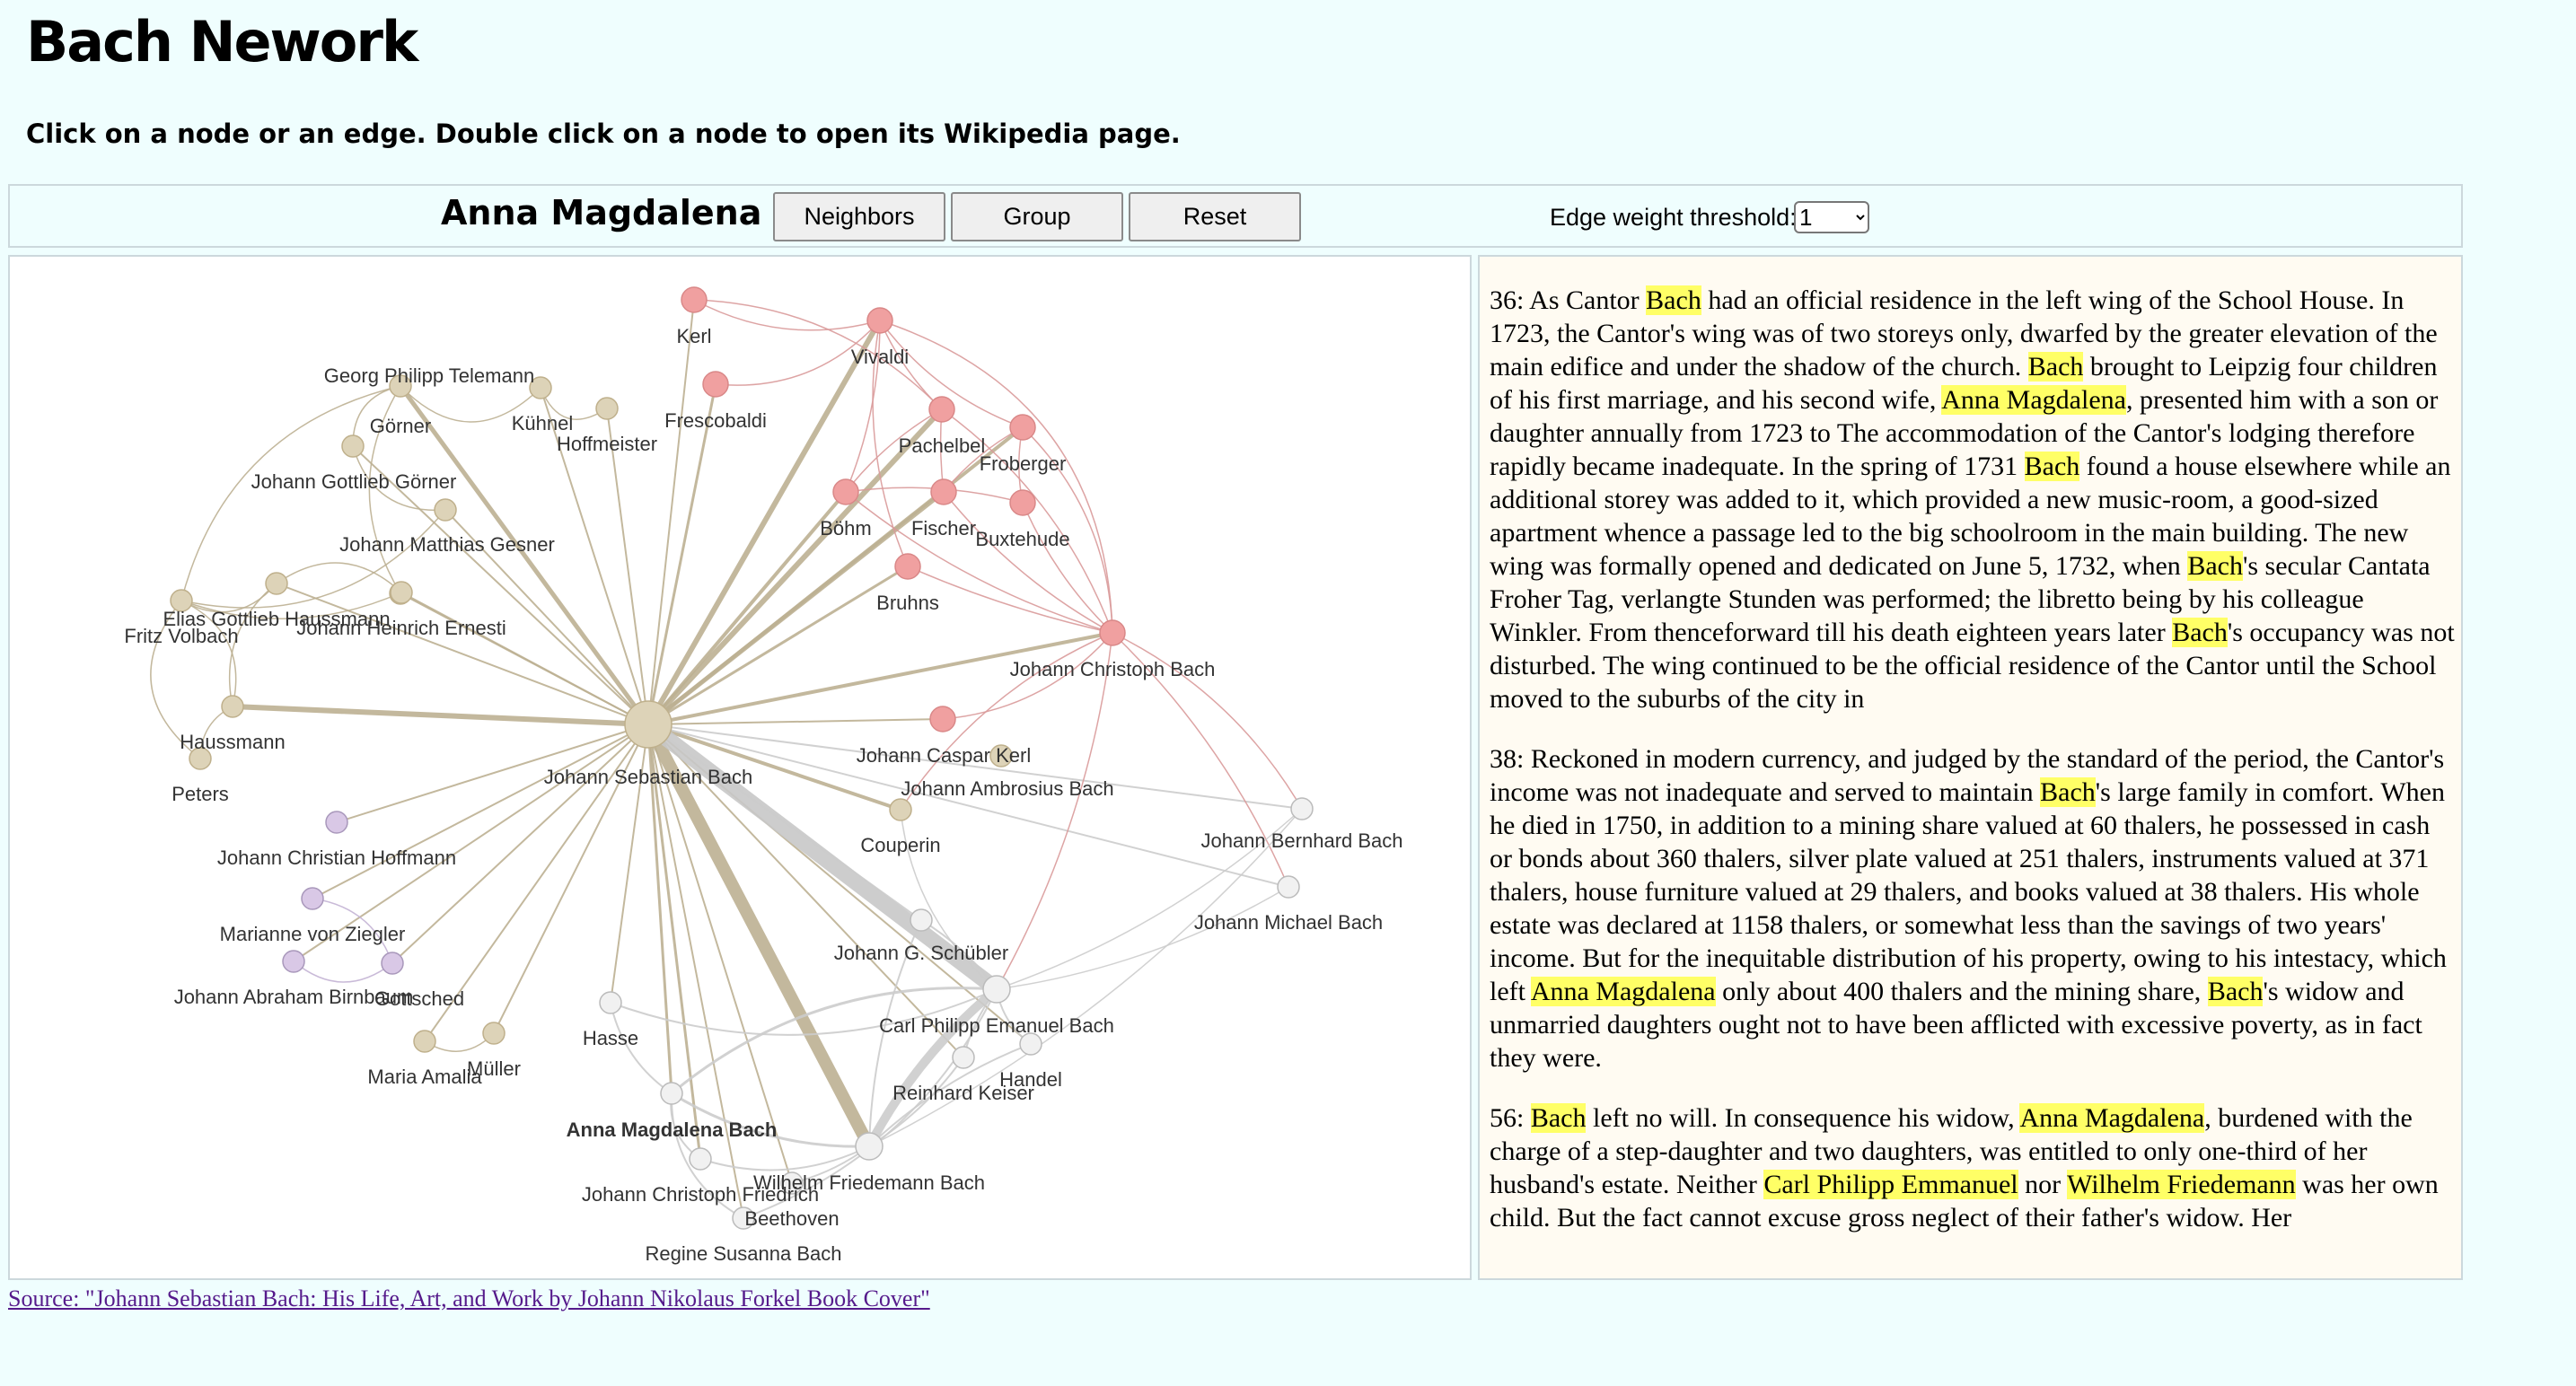 This screenshot has width=2576, height=1386. Describe the element at coordinates (693, 336) in the screenshot. I see `graph-node-label: Kerl` at that location.